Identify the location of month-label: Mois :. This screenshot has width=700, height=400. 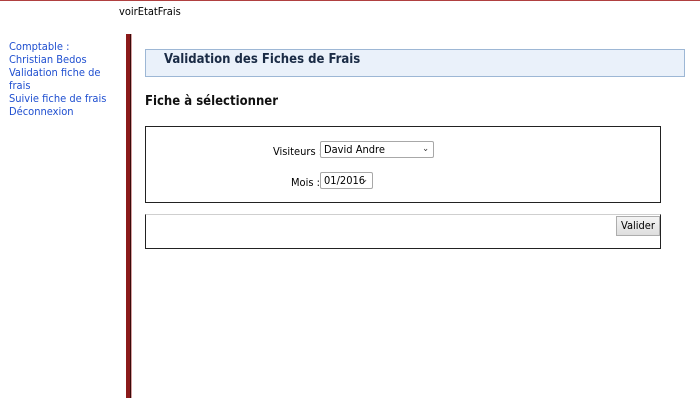
(305, 182).